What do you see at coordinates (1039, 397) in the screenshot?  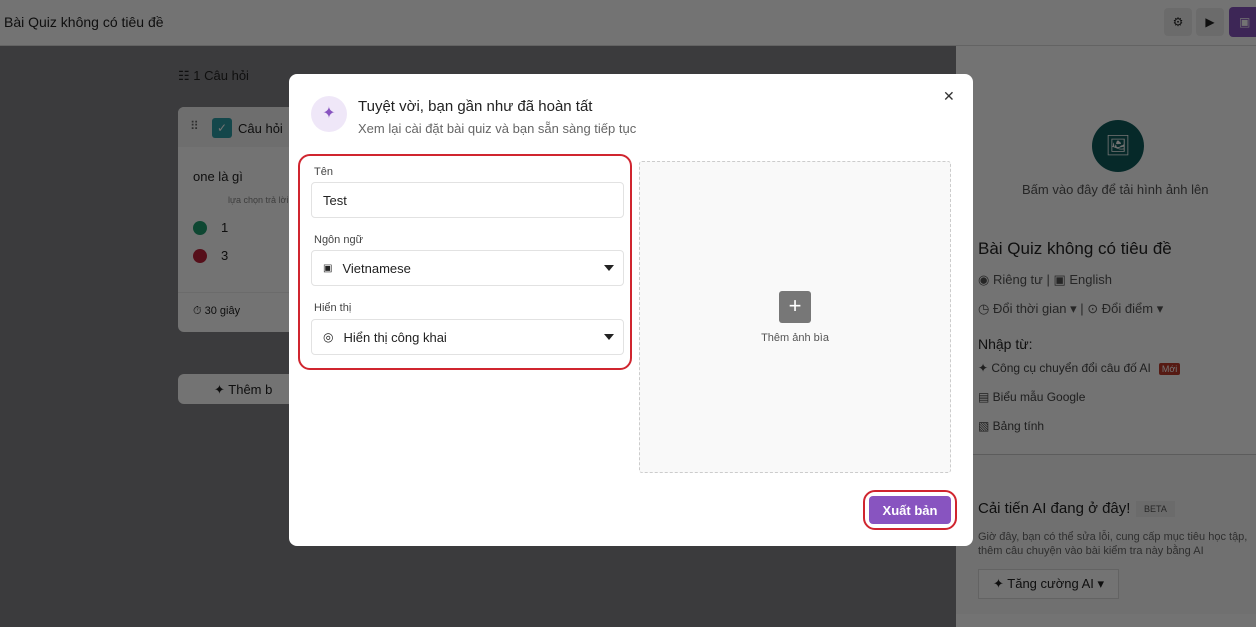 I see `import-label: Biểu mẫu Google` at bounding box center [1039, 397].